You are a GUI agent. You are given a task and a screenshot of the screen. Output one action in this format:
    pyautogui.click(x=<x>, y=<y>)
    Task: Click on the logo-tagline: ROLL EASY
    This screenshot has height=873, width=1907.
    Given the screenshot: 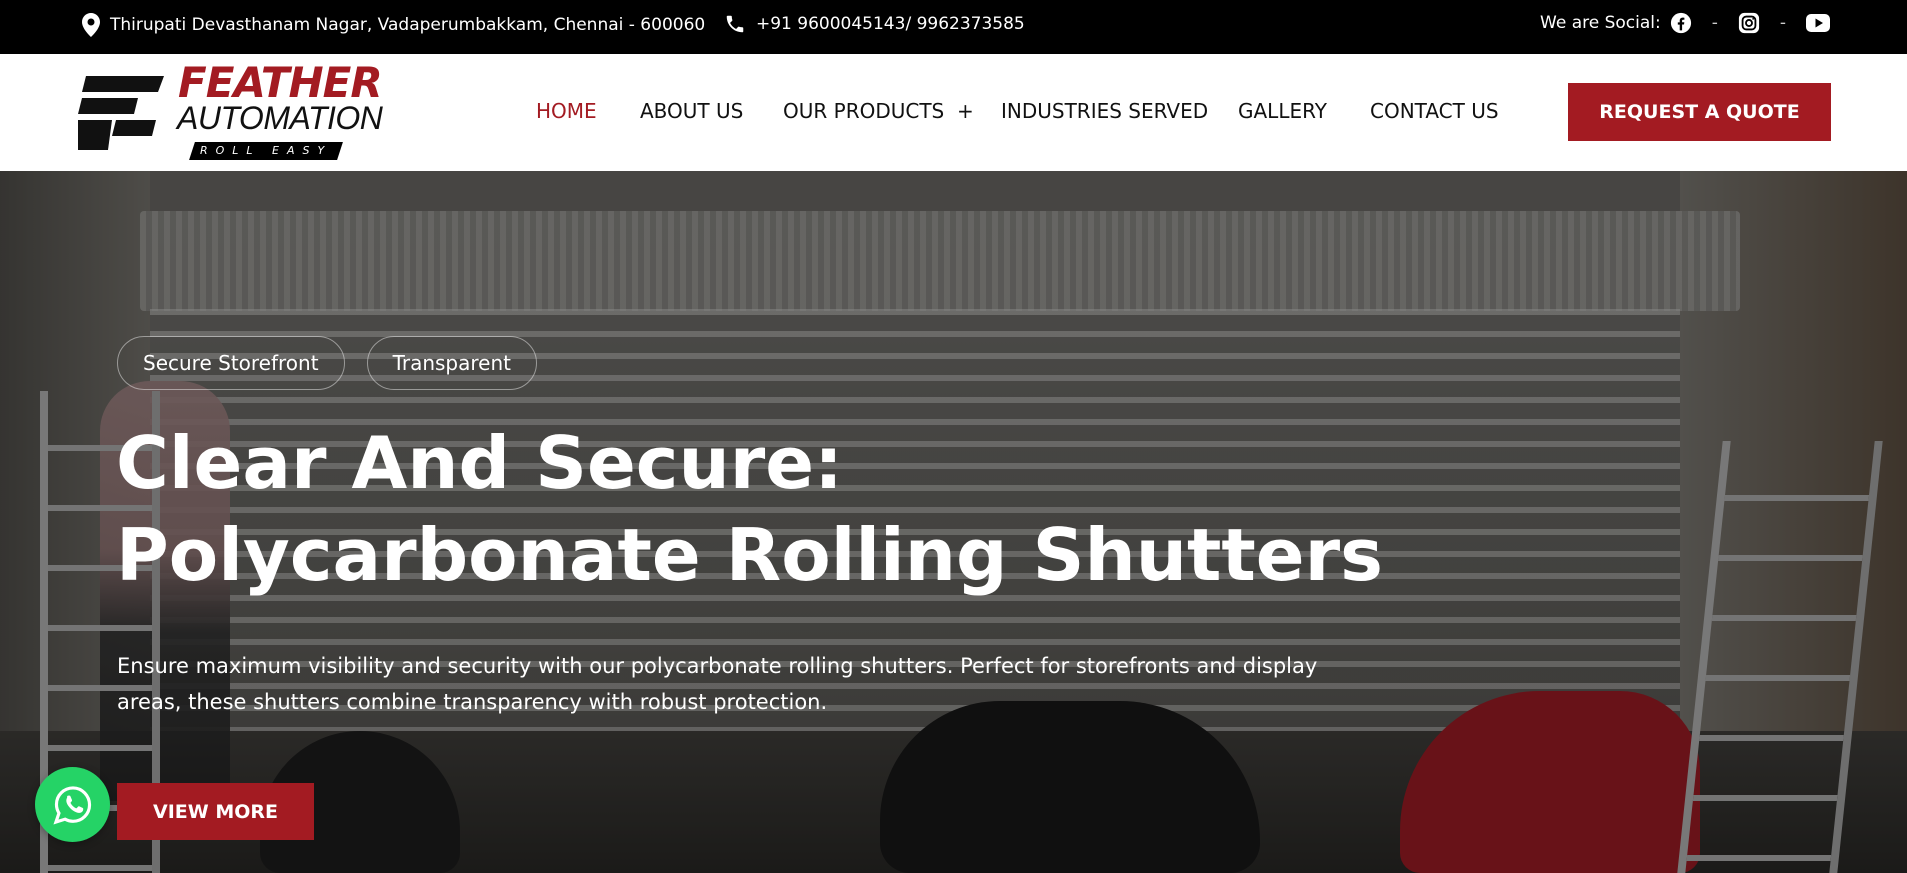 What is the action you would take?
    pyautogui.click(x=266, y=151)
    